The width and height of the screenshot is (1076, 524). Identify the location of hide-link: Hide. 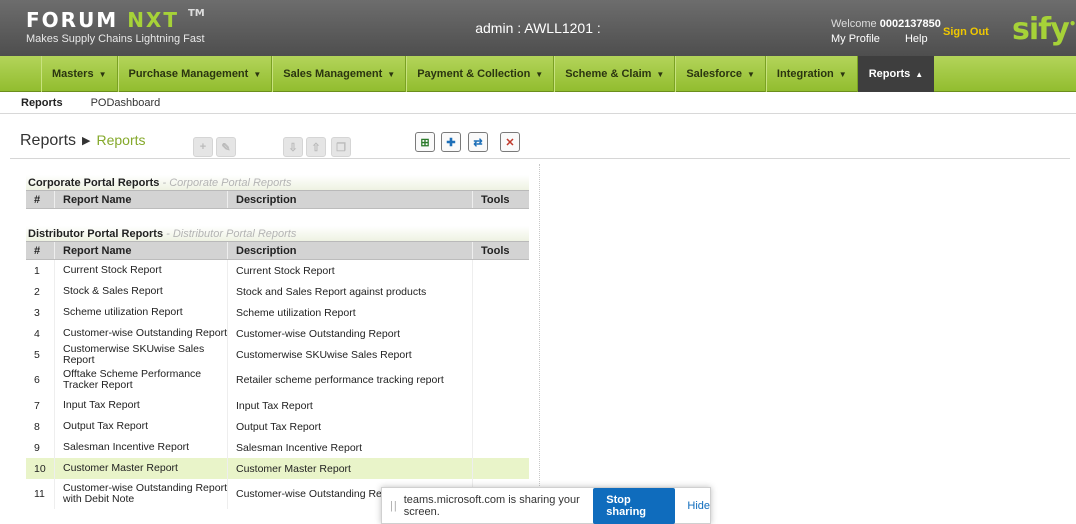
(698, 506).